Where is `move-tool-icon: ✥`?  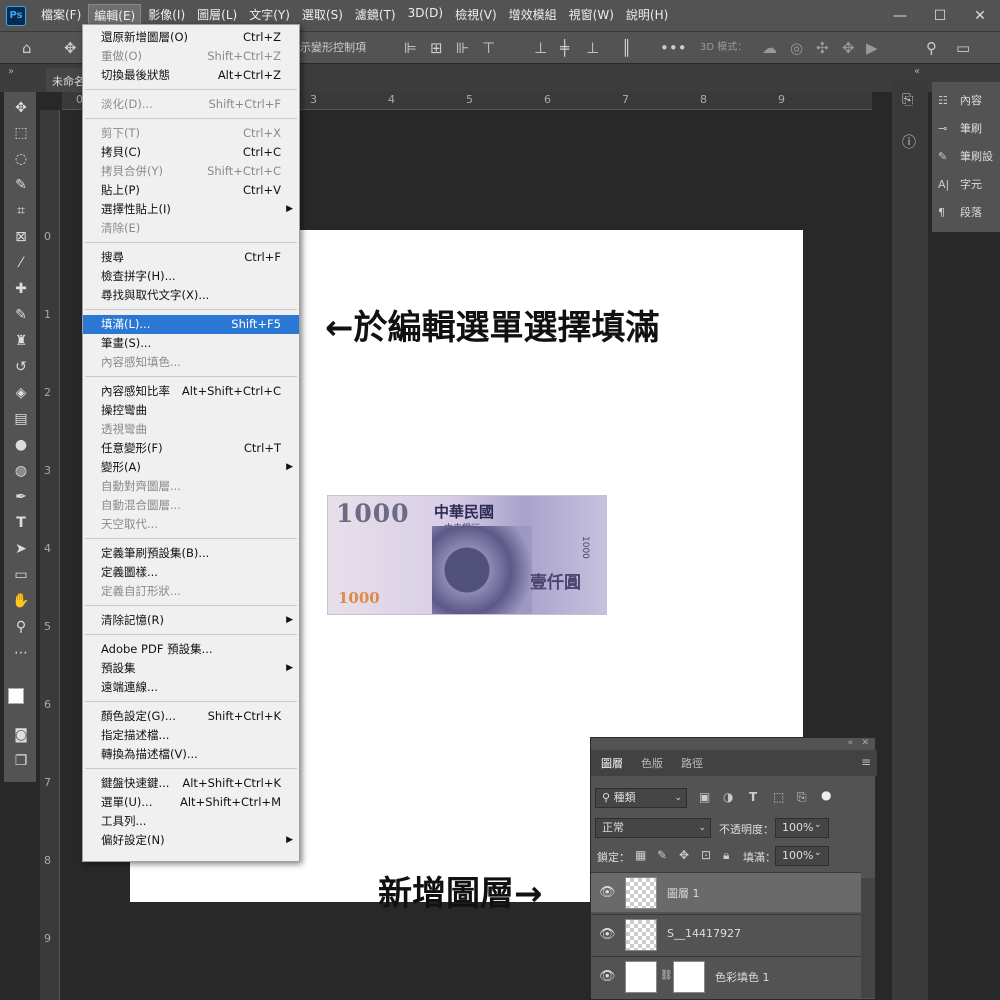 move-tool-icon: ✥ is located at coordinates (70, 48).